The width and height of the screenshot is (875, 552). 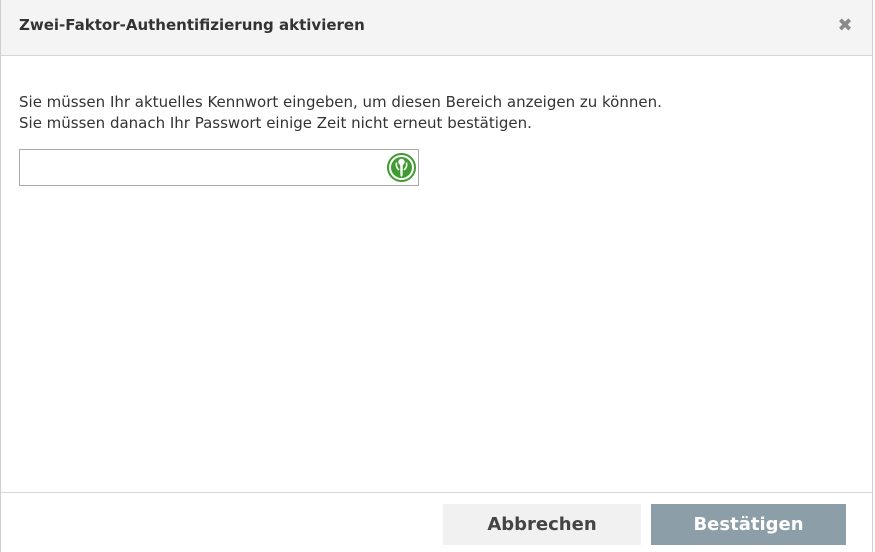 I want to click on cancel-button: Abbrechen, so click(x=542, y=524).